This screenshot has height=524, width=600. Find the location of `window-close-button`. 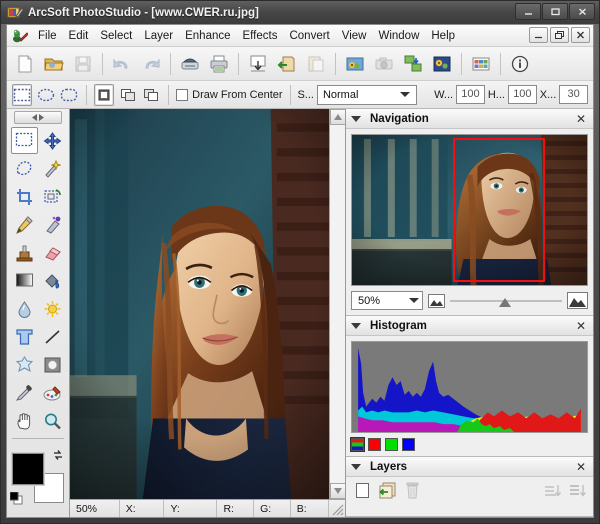

window-close-button is located at coordinates (582, 11).